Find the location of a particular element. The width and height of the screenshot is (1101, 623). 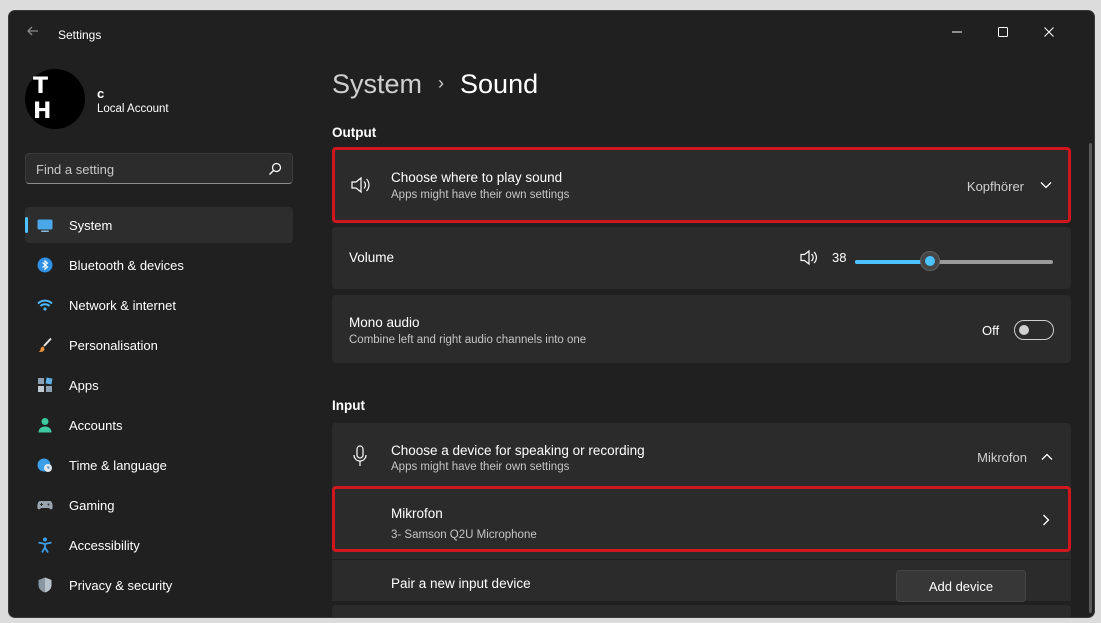

volume-label: Volume is located at coordinates (372, 257).